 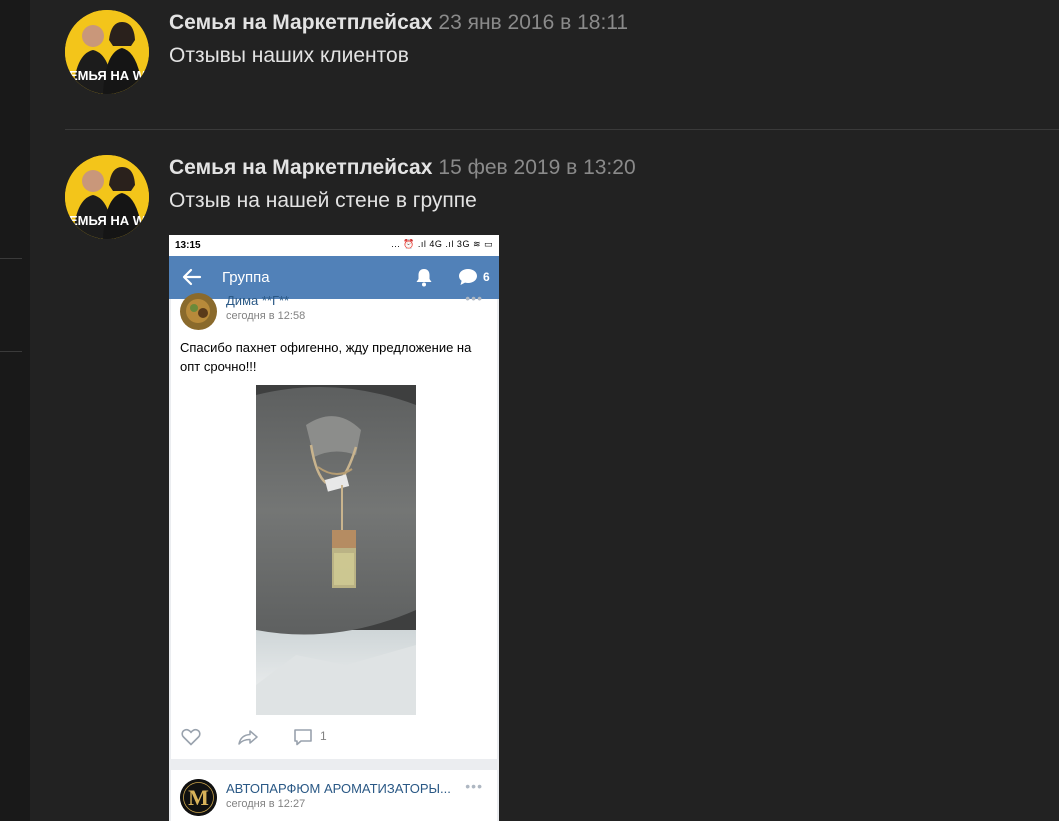 I want to click on comment-icon, so click(x=303, y=737).